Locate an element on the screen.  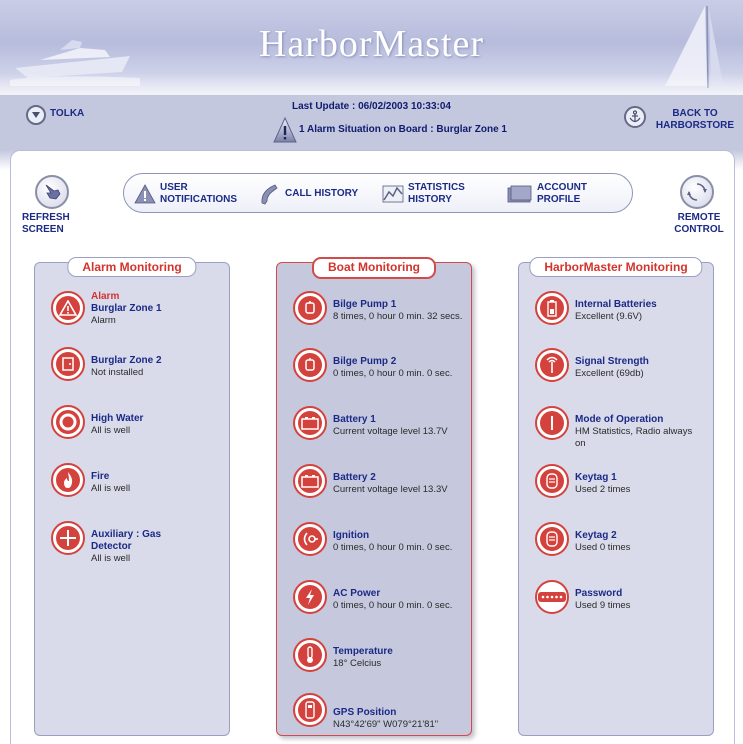
keytag-icon is located at coordinates (552, 481).